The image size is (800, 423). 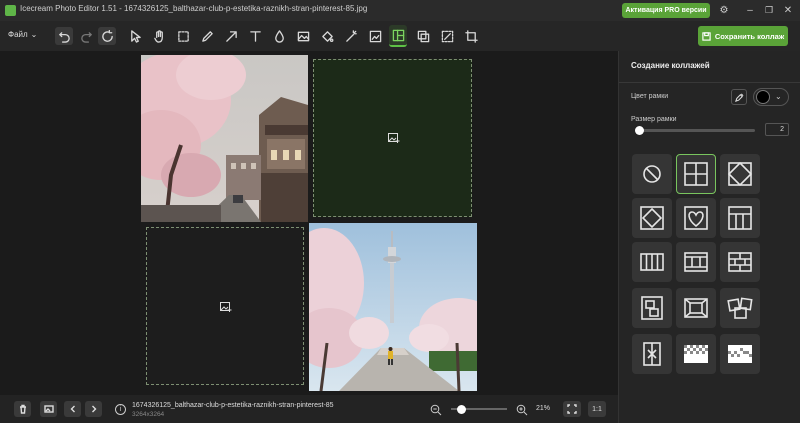 I want to click on panel-title: Создание коллажей, so click(x=670, y=65).